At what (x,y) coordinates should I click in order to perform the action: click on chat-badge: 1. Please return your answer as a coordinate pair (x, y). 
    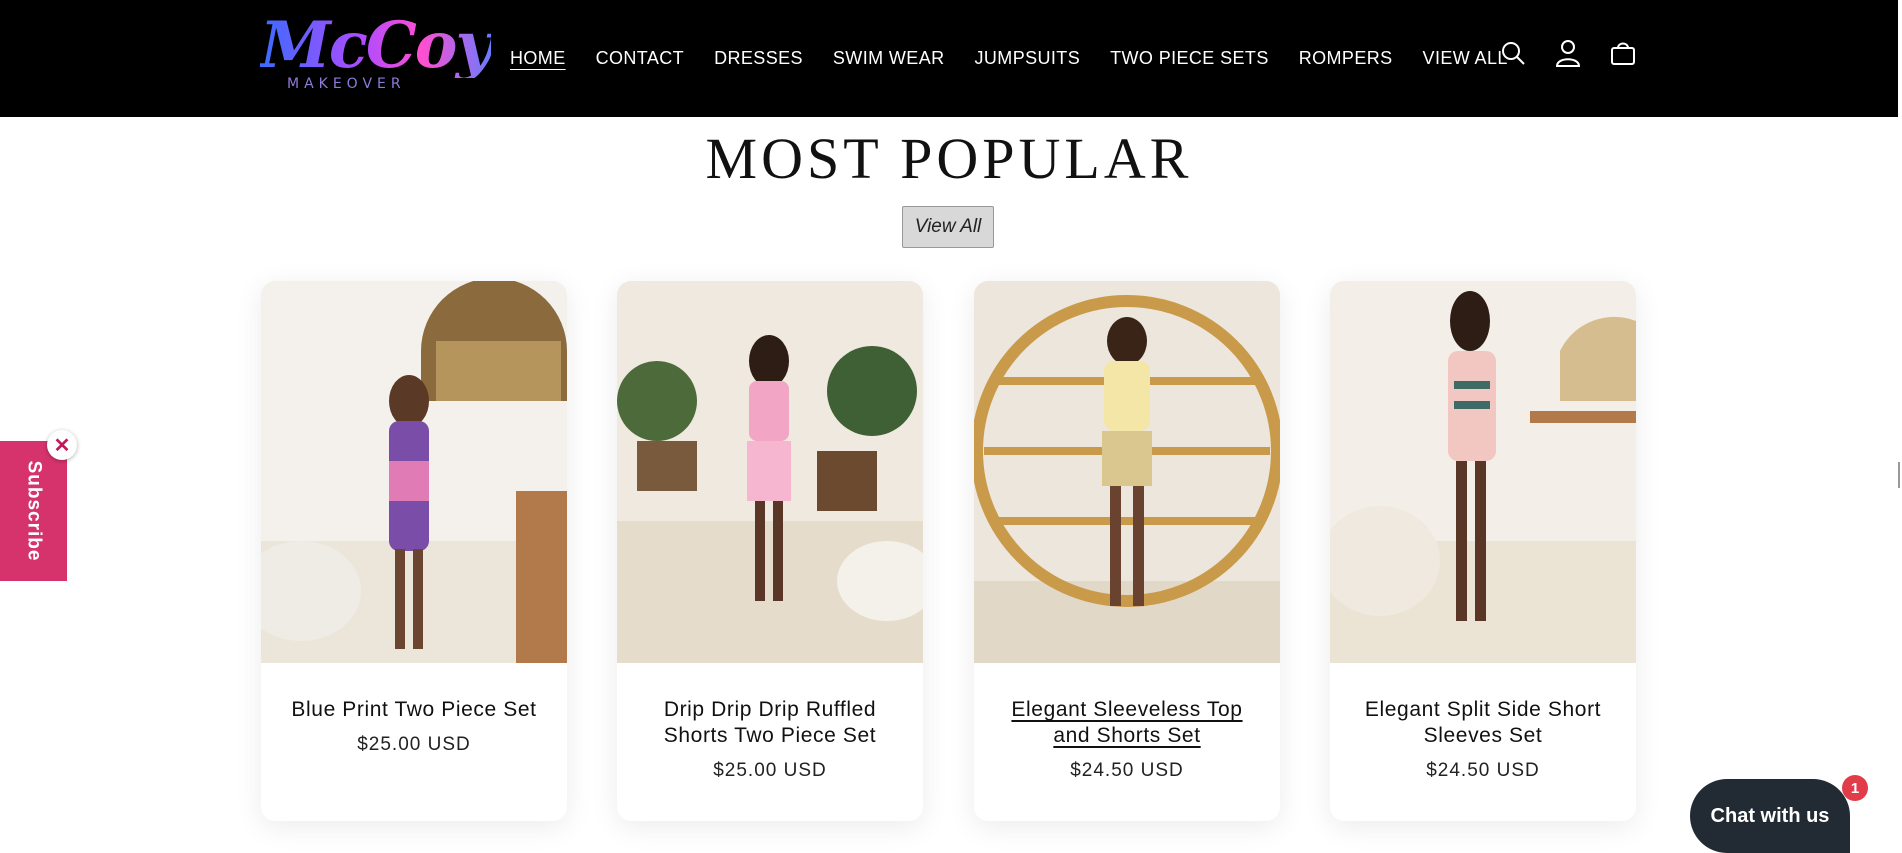
    Looking at the image, I should click on (1855, 788).